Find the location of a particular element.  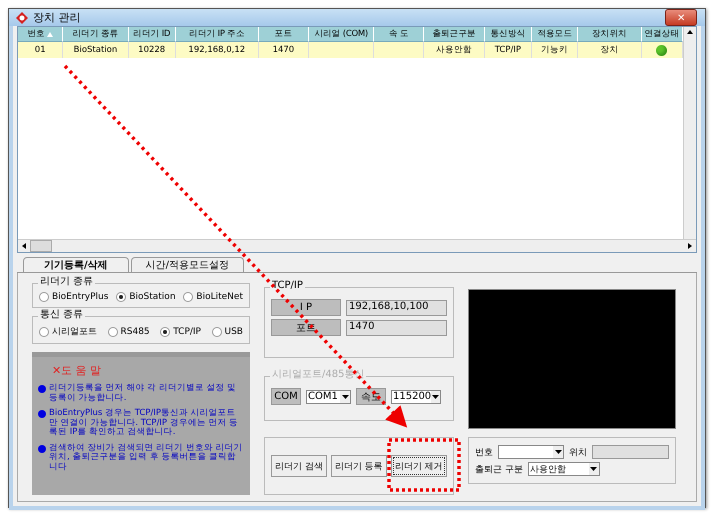

radio-label: RS485 is located at coordinates (135, 331).